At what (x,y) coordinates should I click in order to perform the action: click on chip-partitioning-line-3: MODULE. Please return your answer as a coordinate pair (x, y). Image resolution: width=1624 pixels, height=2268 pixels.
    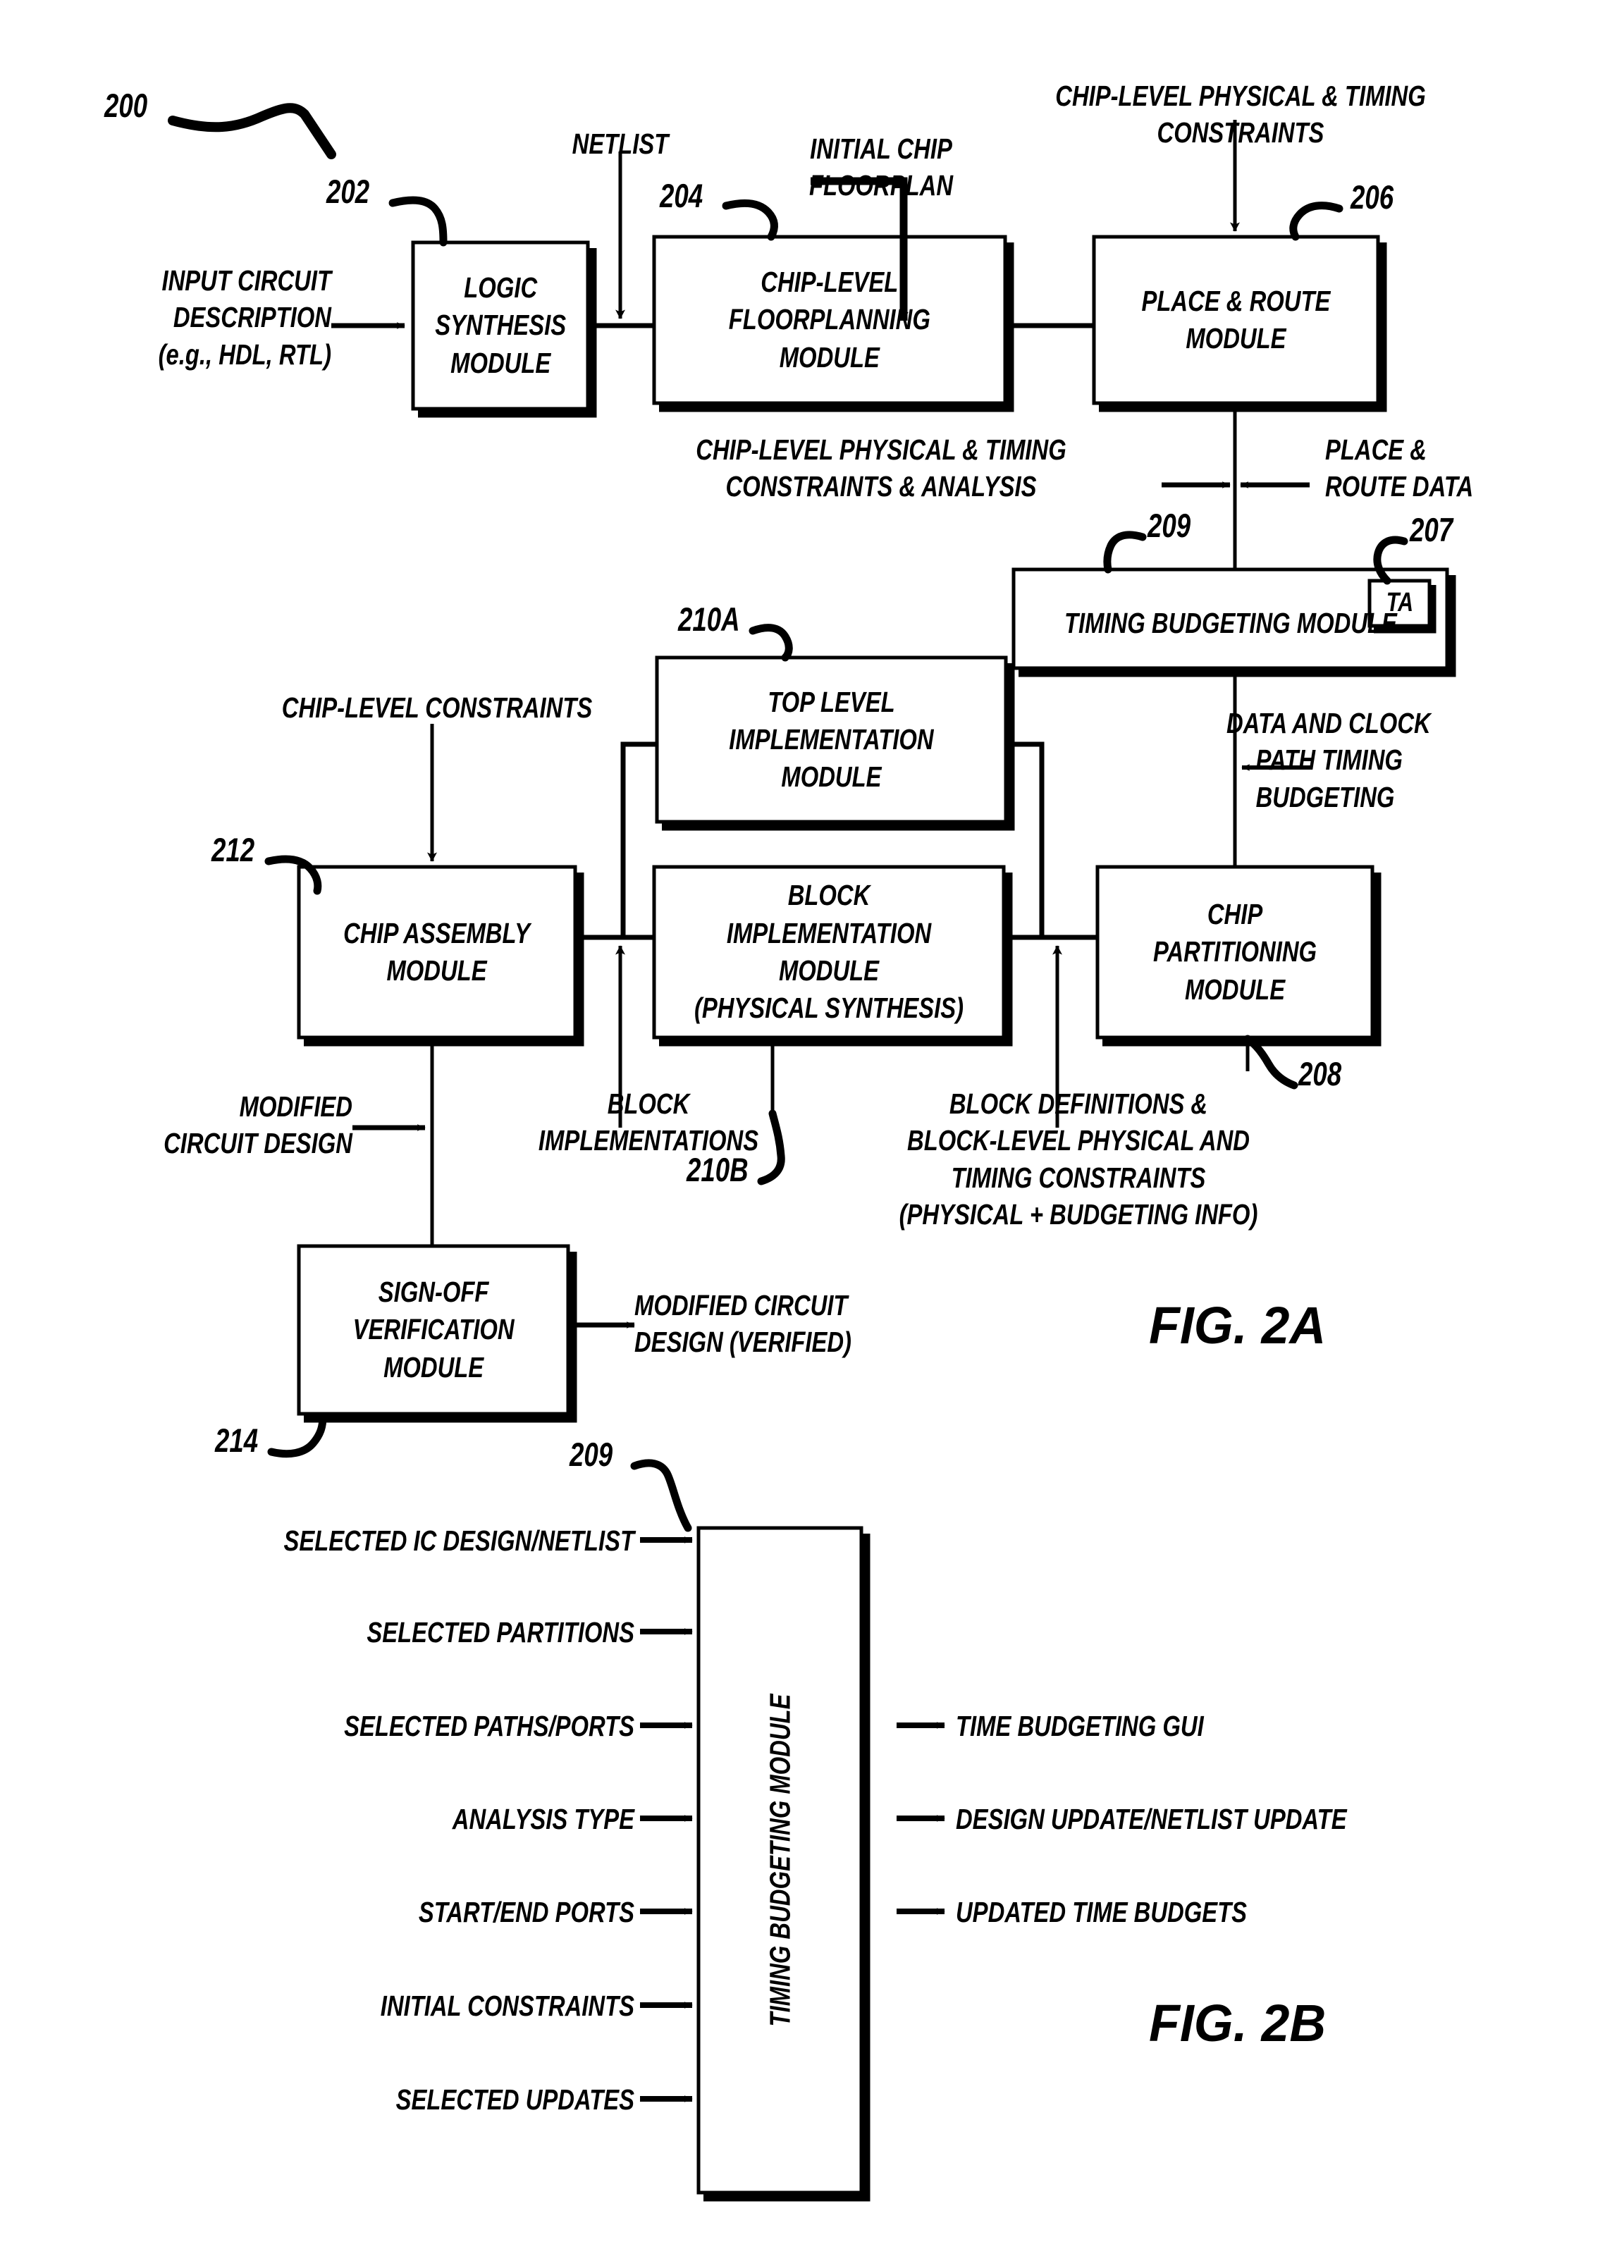
    Looking at the image, I should click on (1235, 989).